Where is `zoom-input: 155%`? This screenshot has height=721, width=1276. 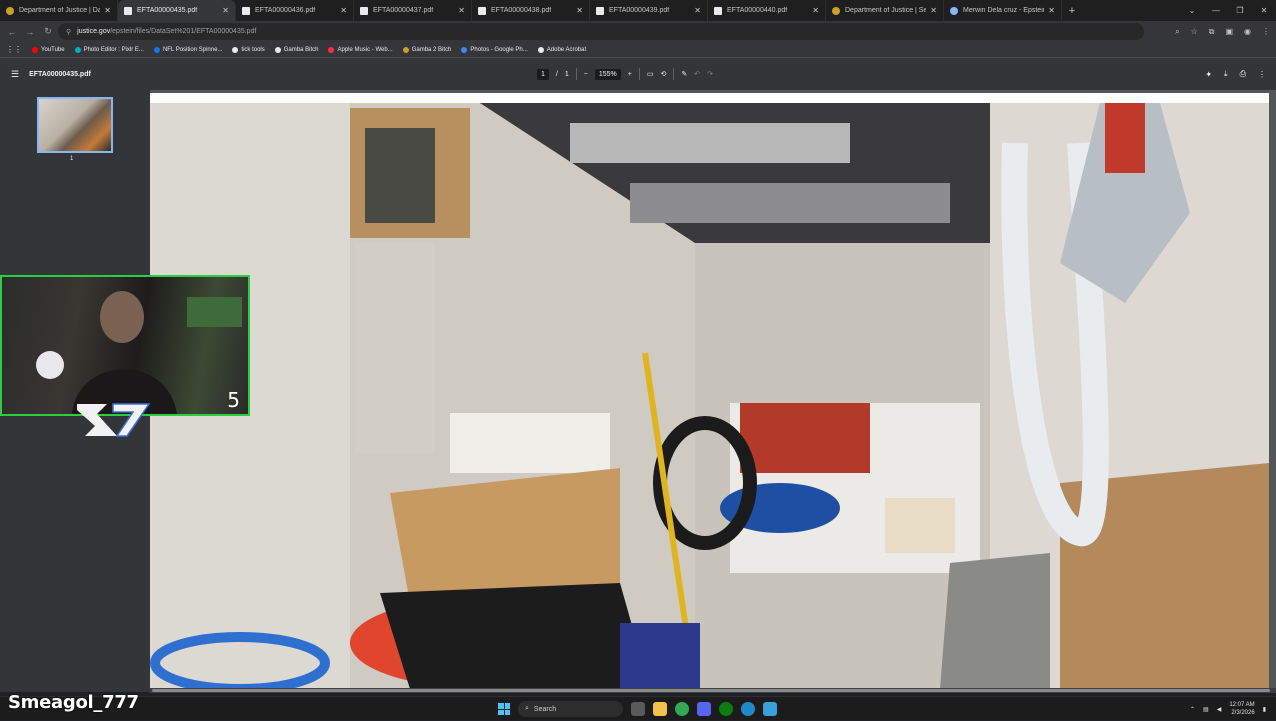 zoom-input: 155% is located at coordinates (607, 74).